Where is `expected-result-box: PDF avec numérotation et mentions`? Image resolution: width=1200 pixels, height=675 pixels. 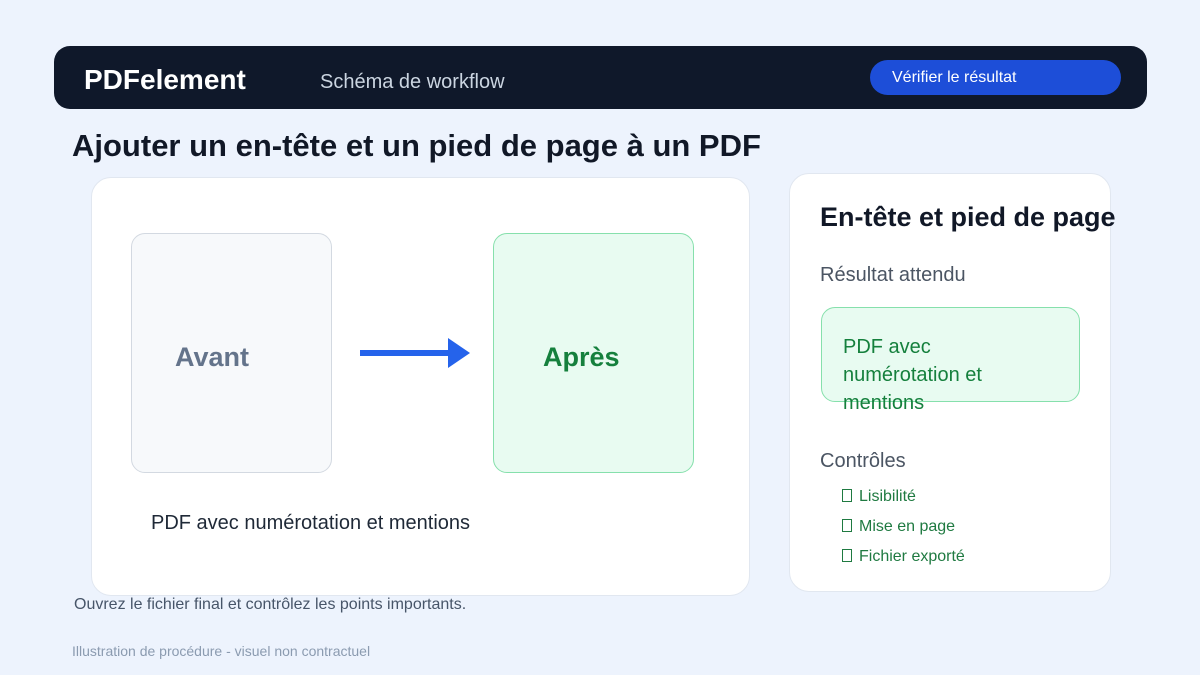 expected-result-box: PDF avec numérotation et mentions is located at coordinates (950, 360).